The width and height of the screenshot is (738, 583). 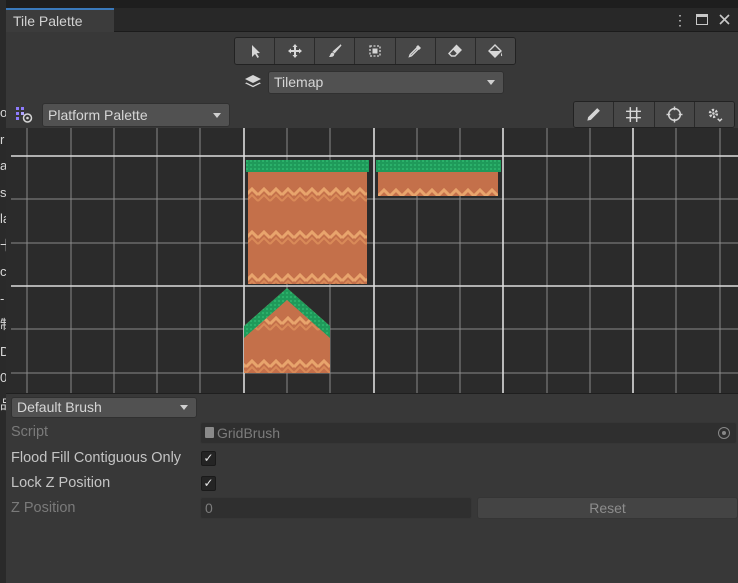 What do you see at coordinates (98, 115) in the screenshot?
I see `palette-value: Platform Palette` at bounding box center [98, 115].